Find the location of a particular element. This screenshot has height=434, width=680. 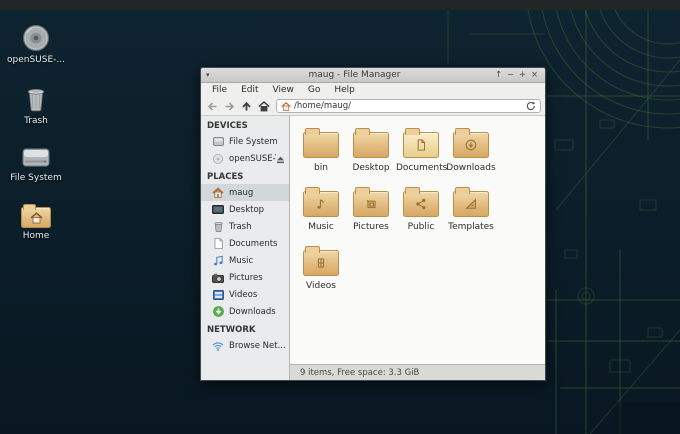

desktop-icon-label: File System is located at coordinates (36, 178).